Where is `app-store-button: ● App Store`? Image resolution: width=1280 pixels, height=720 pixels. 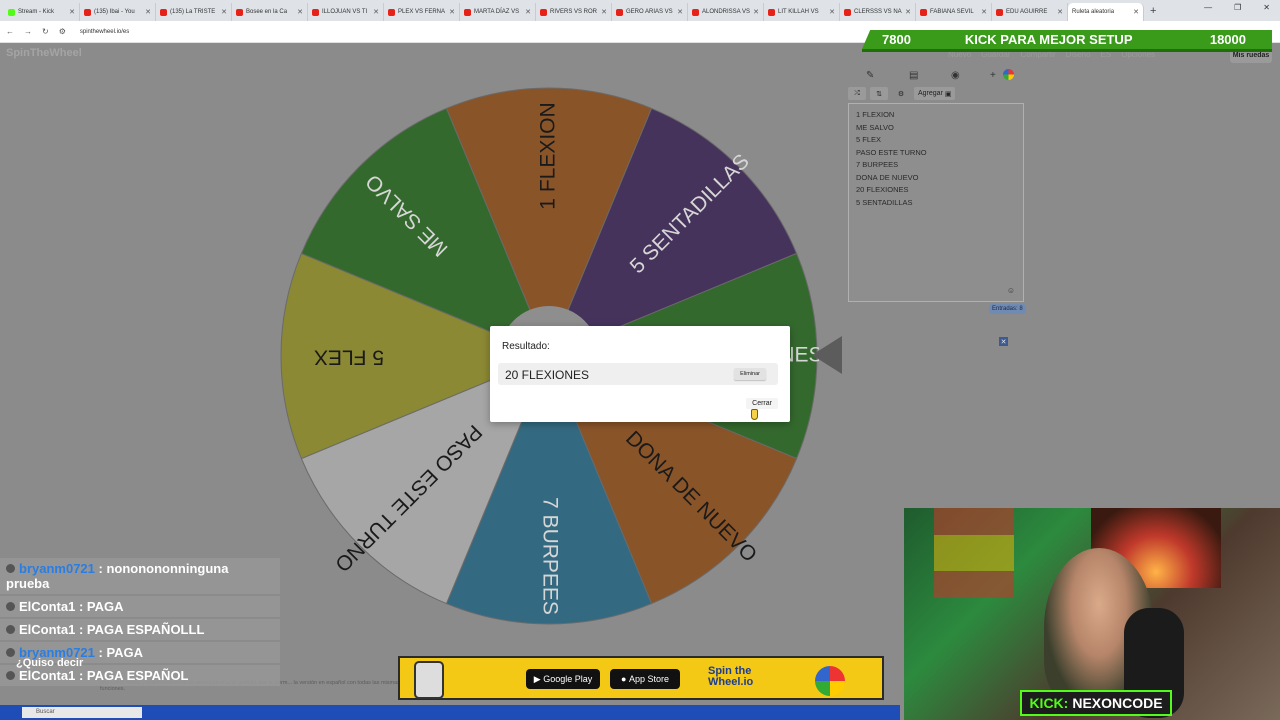 app-store-button: ● App Store is located at coordinates (645, 679).